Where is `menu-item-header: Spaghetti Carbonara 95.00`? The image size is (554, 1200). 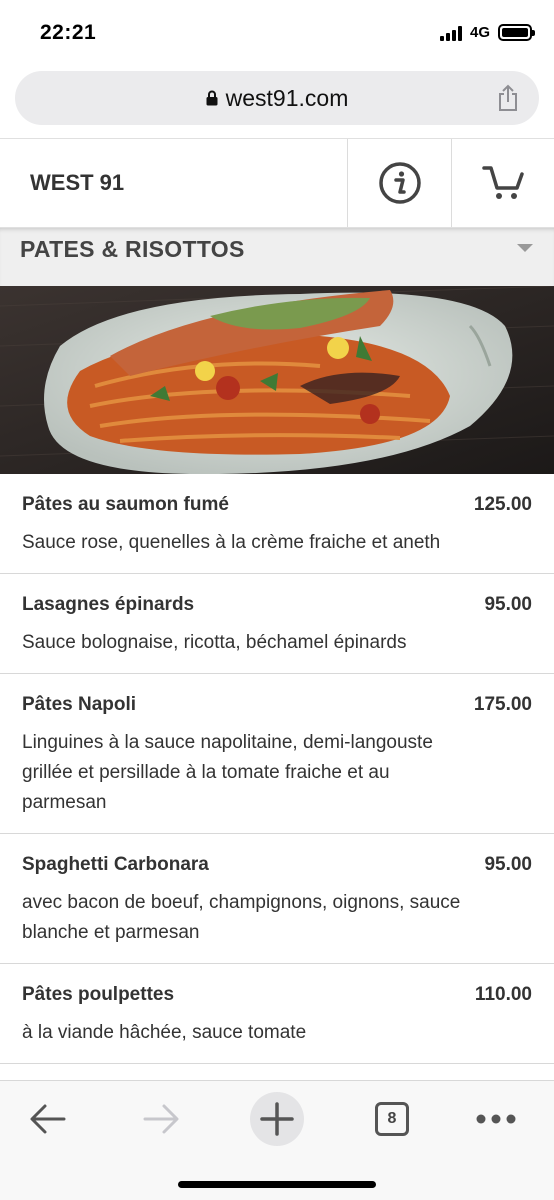
menu-item-header: Spaghetti Carbonara 95.00 is located at coordinates (277, 865).